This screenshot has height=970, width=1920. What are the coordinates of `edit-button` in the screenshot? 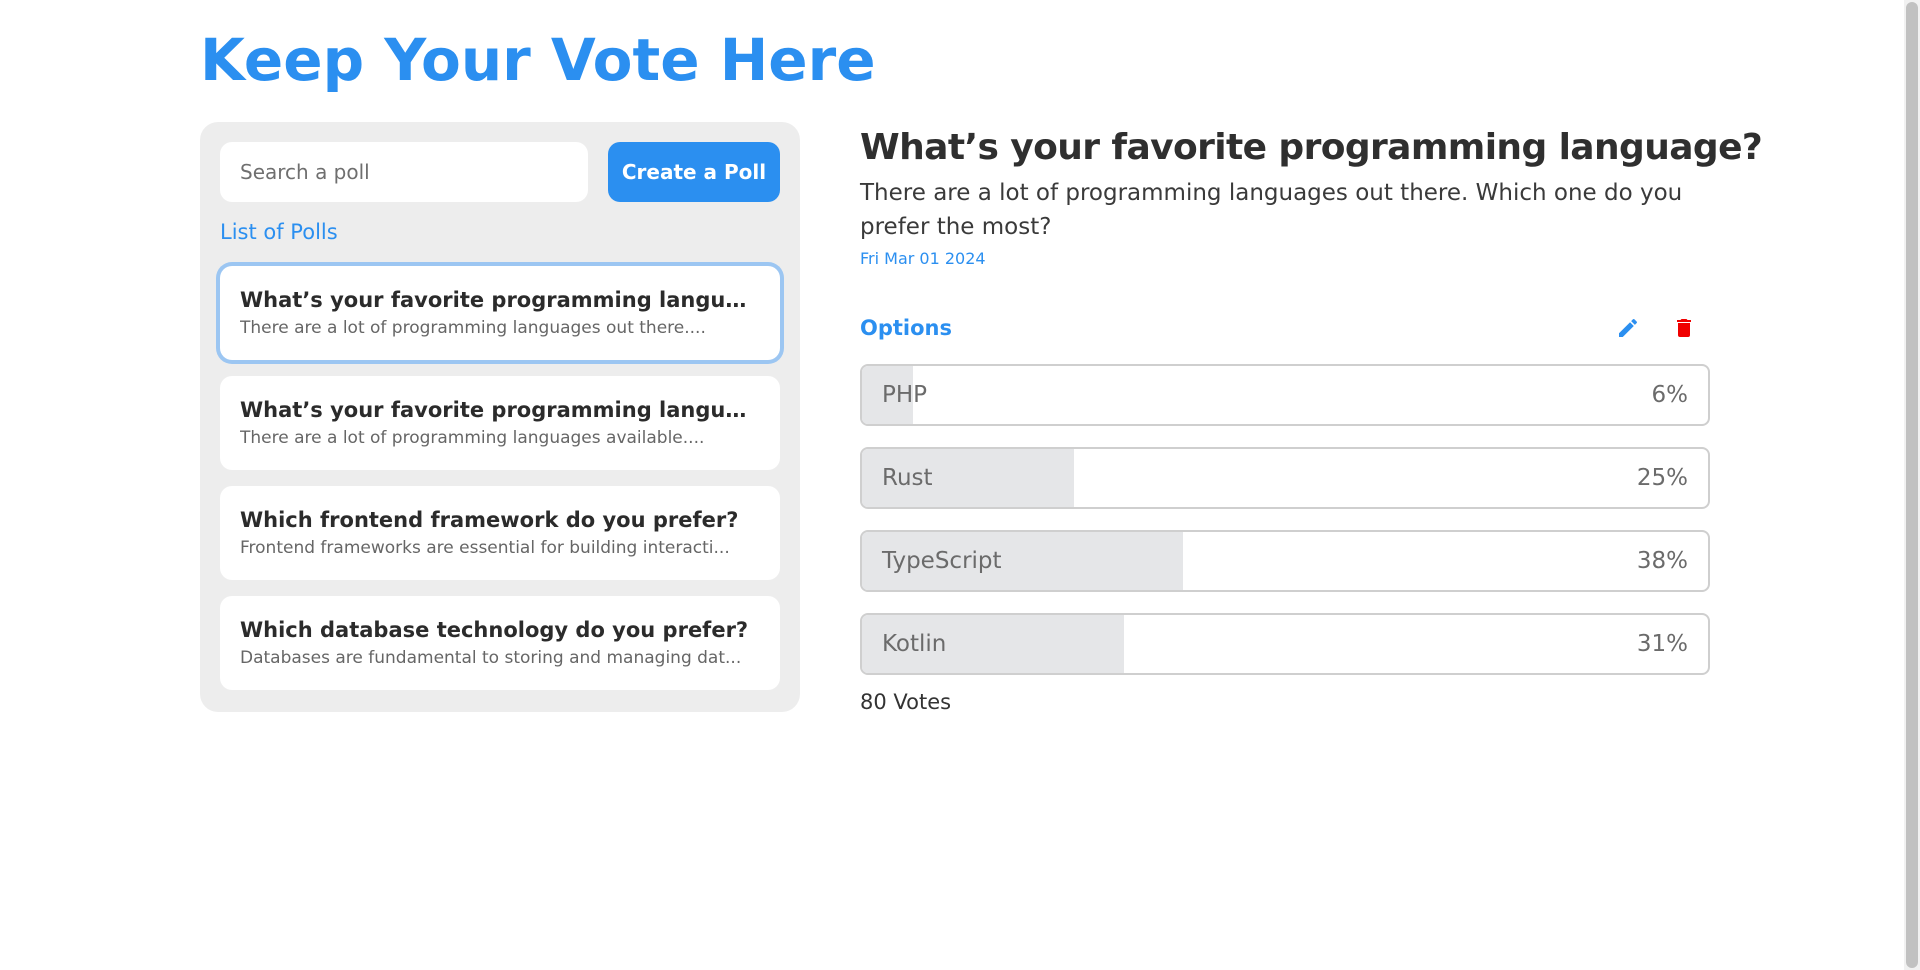 It's located at (1628, 328).